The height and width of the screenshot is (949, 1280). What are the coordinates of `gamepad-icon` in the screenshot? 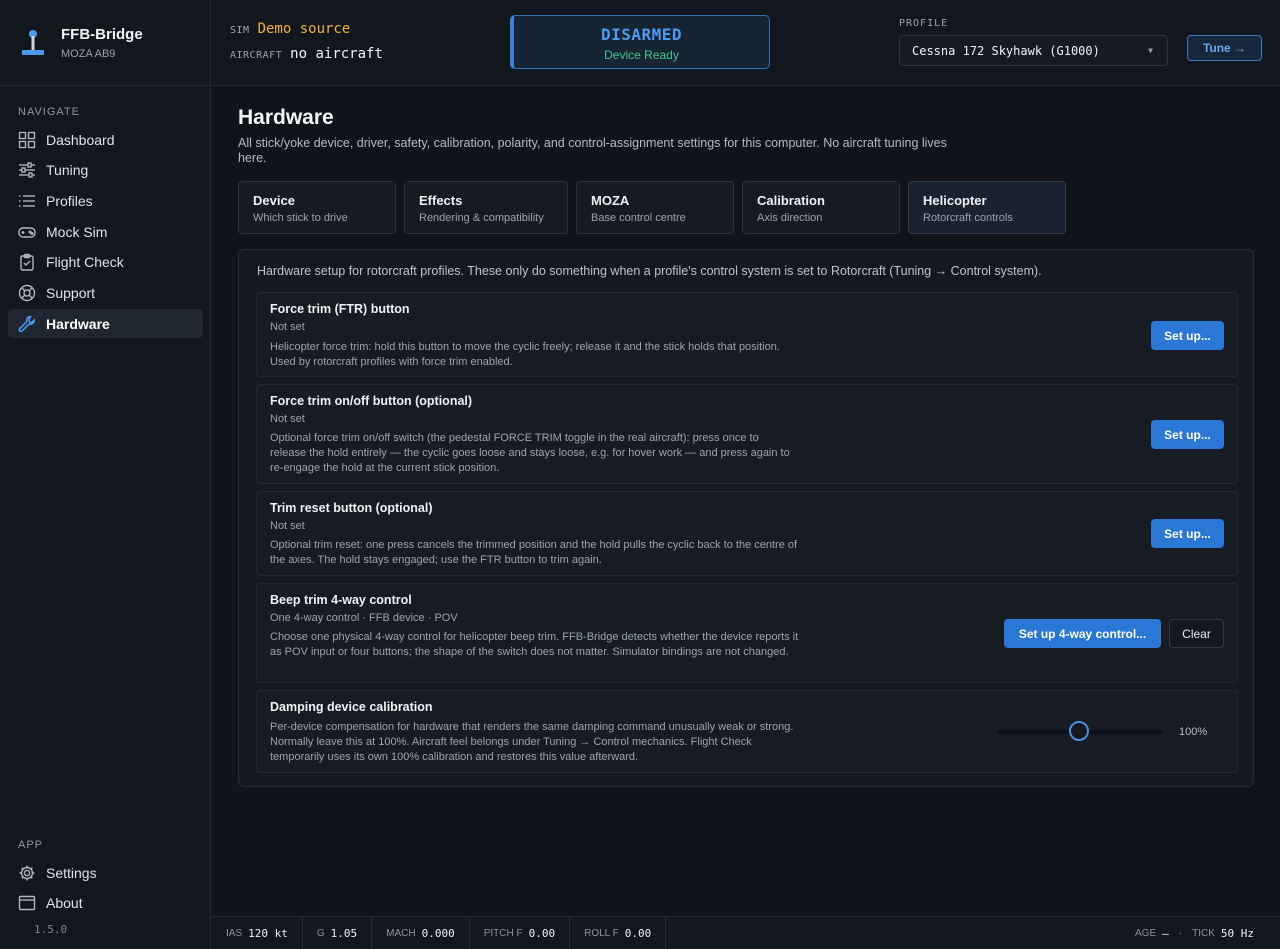 It's located at (27, 232).